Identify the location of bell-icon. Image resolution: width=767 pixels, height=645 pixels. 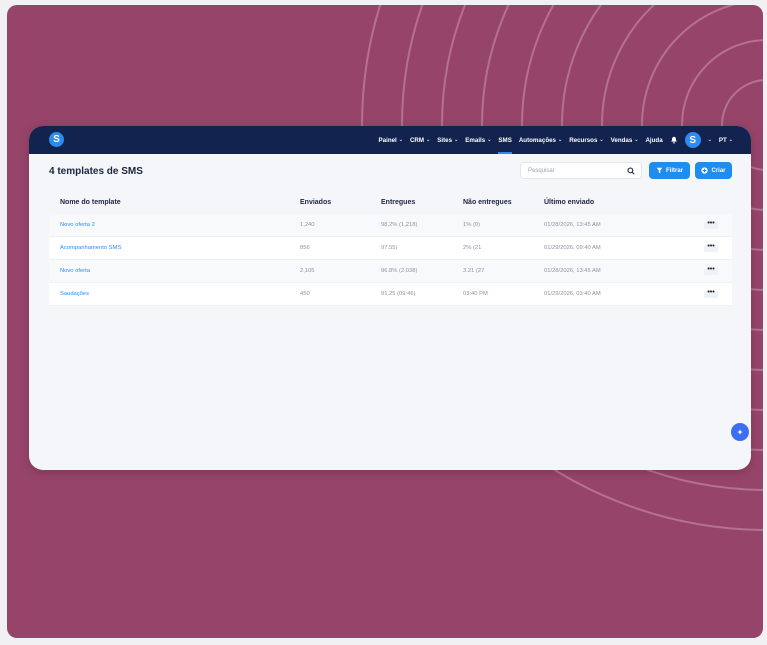
(674, 140).